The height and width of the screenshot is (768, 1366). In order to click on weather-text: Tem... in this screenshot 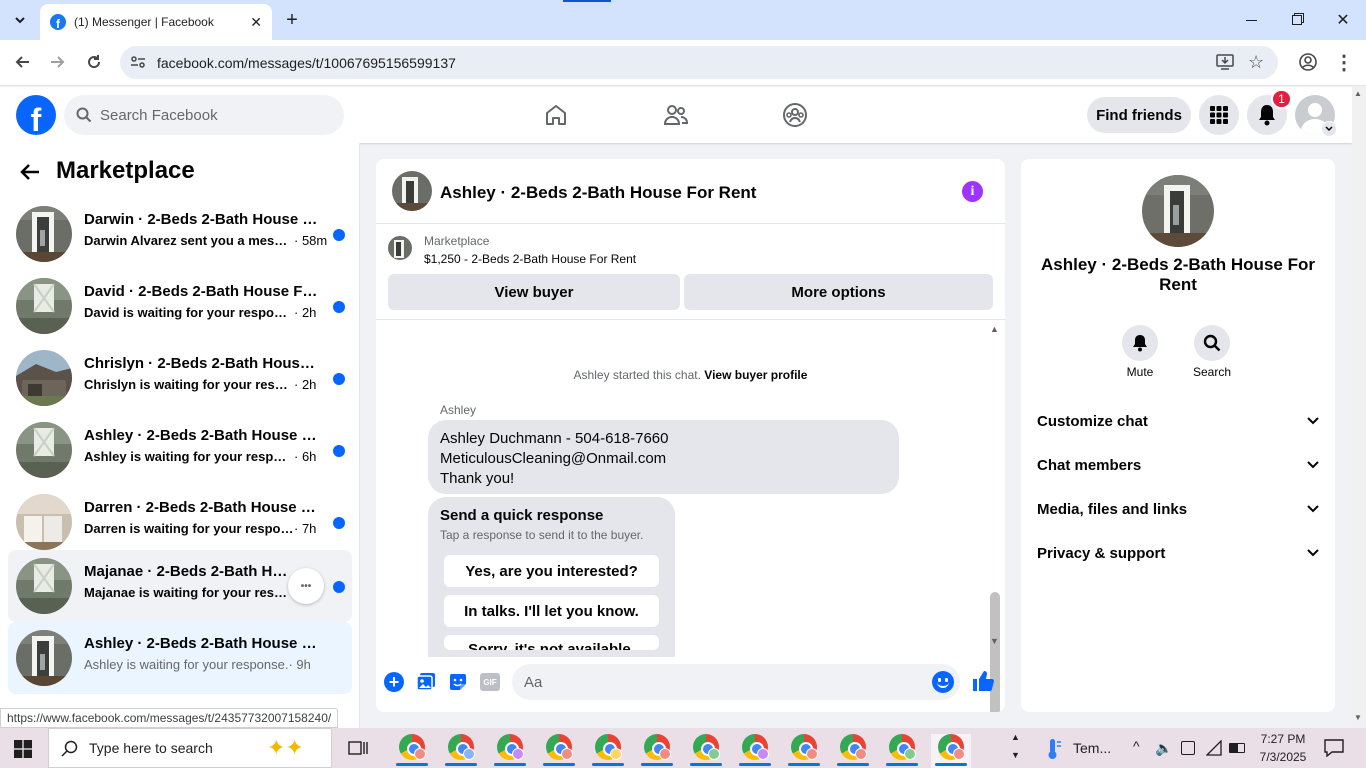, I will do `click(1092, 748)`.